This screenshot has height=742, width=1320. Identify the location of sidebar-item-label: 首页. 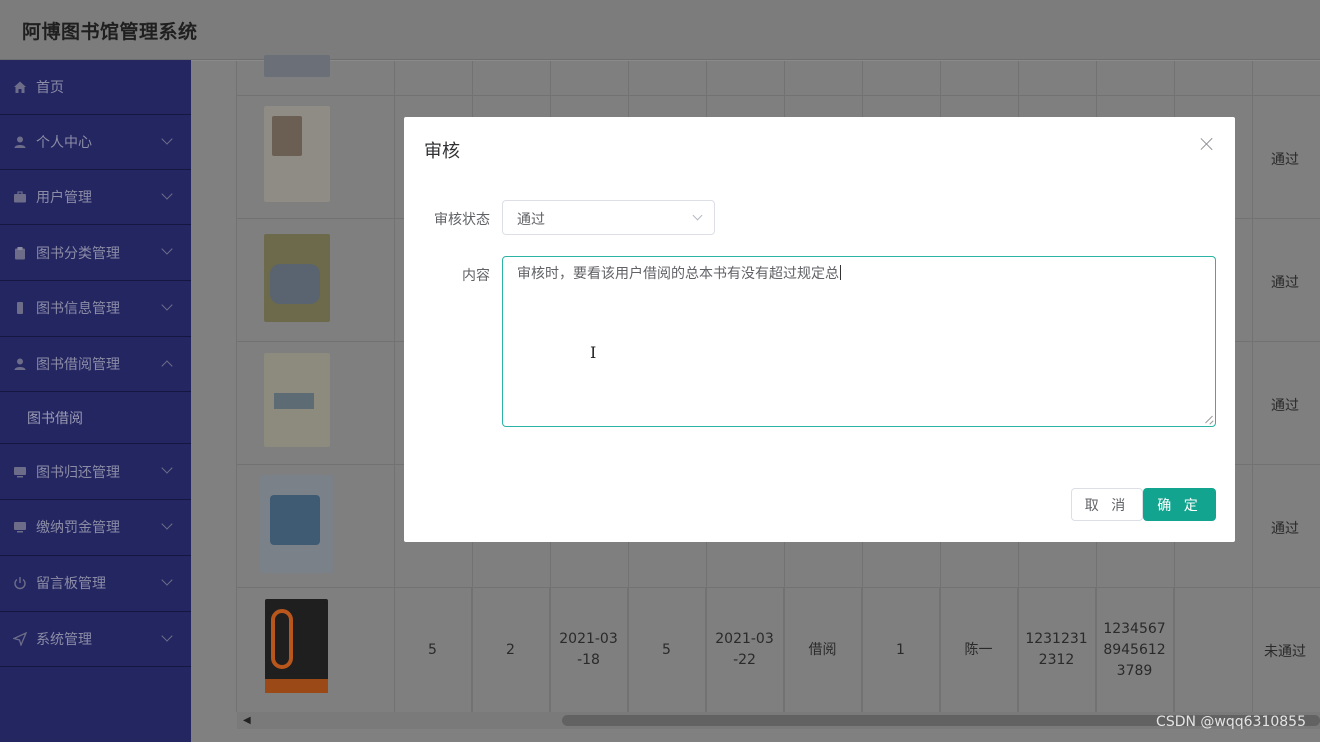
(50, 88).